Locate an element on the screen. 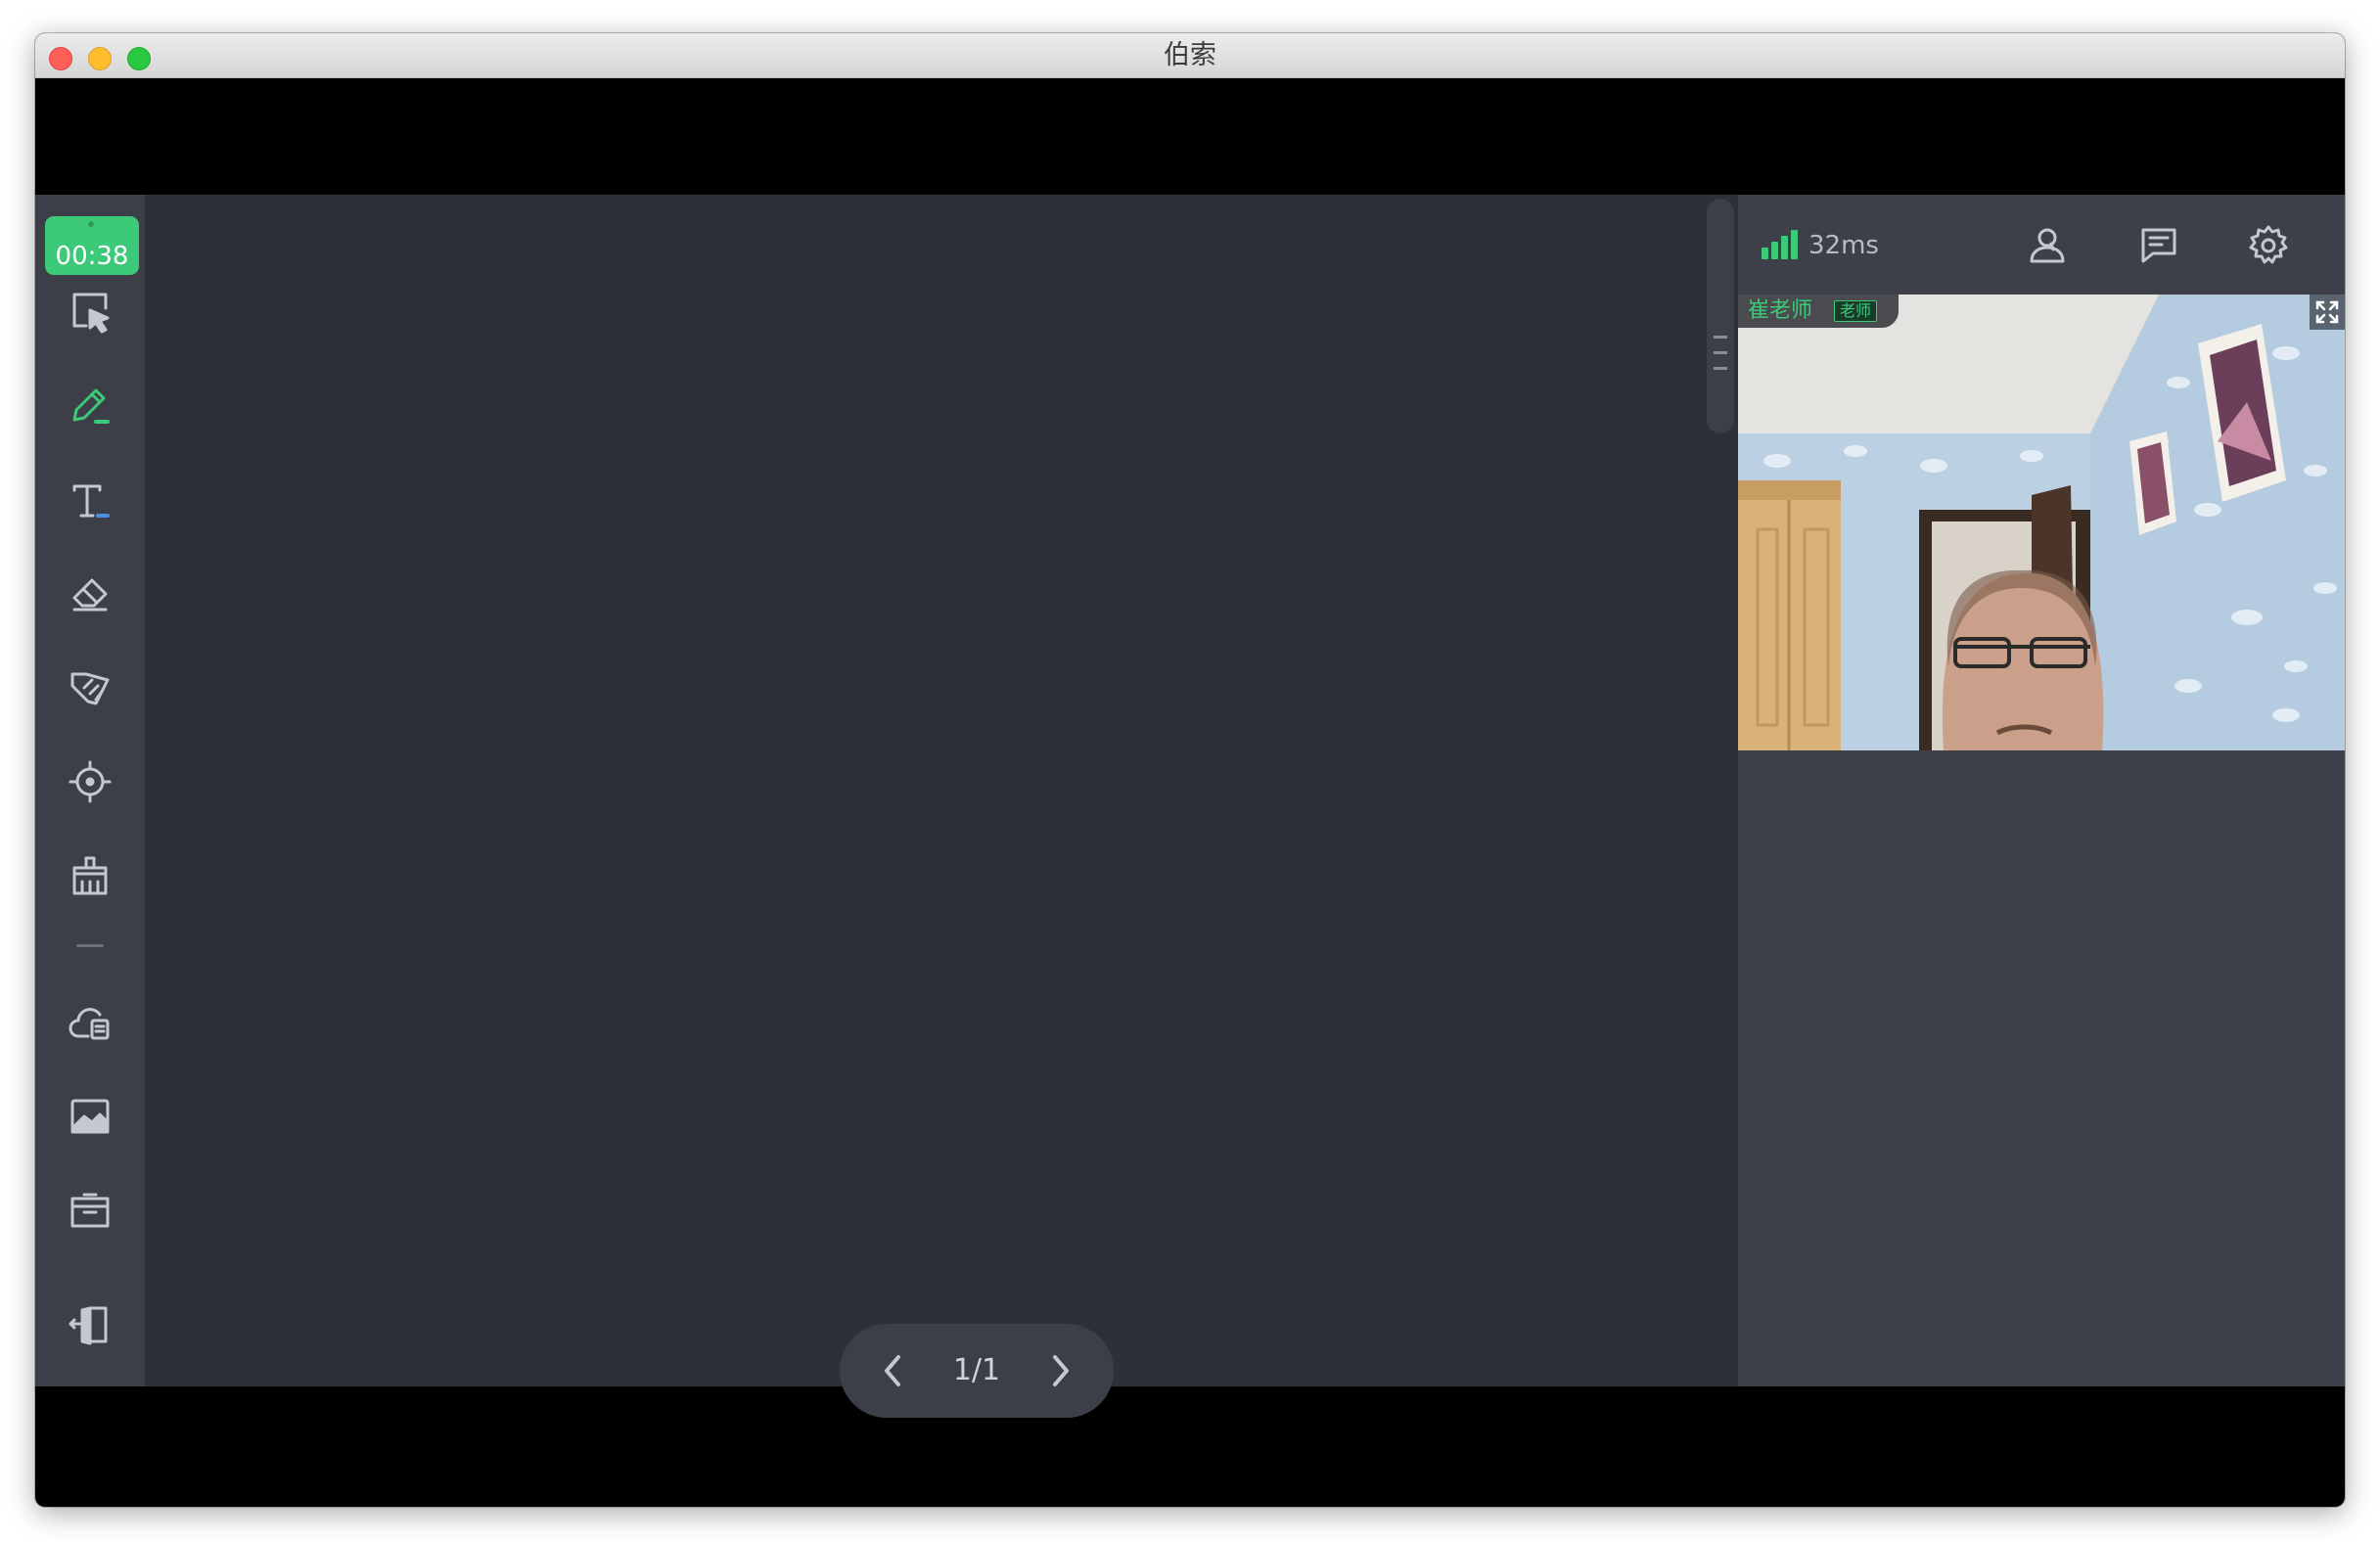 Image resolution: width=2380 pixels, height=1542 pixels. text-tool-button is located at coordinates (90, 500).